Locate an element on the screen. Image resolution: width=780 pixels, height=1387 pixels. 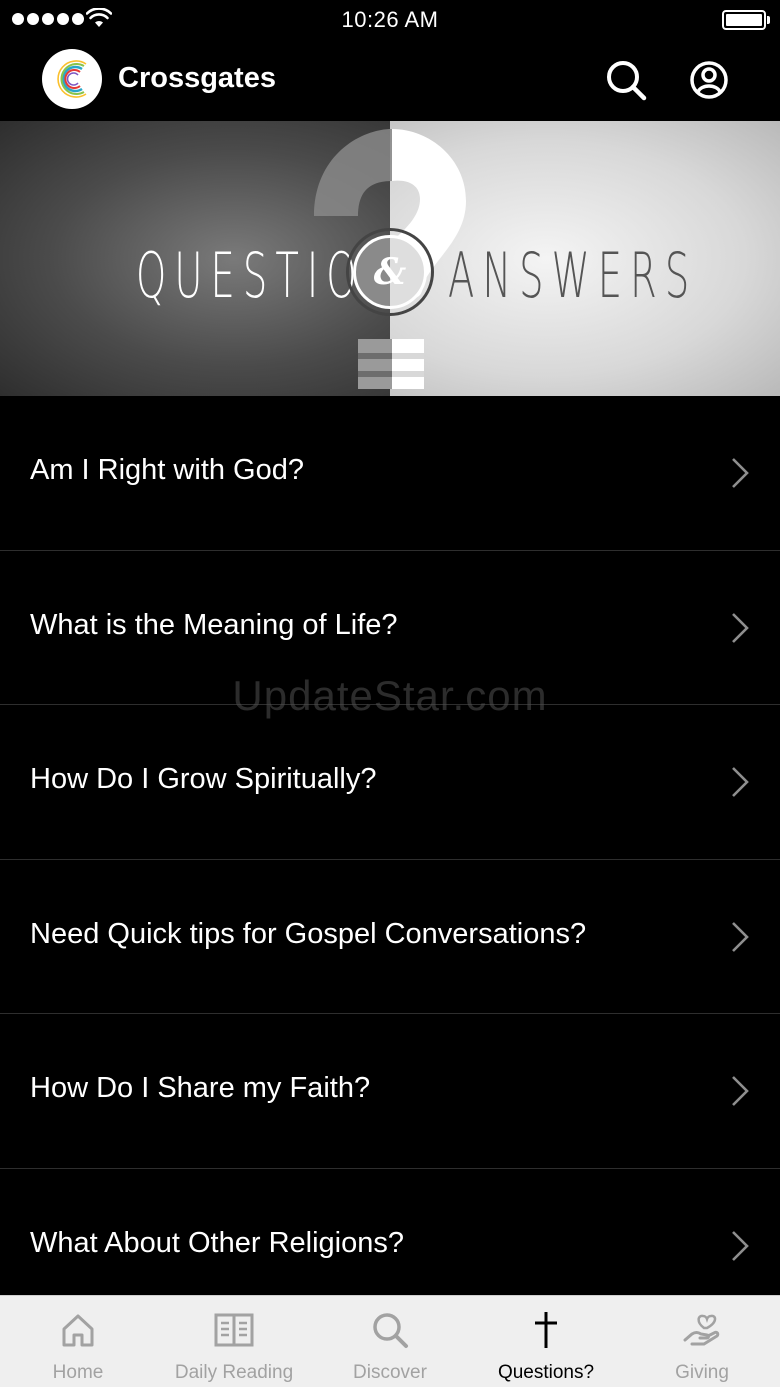
list-item-label: What About Other Religions? is located at coordinates (217, 1242).